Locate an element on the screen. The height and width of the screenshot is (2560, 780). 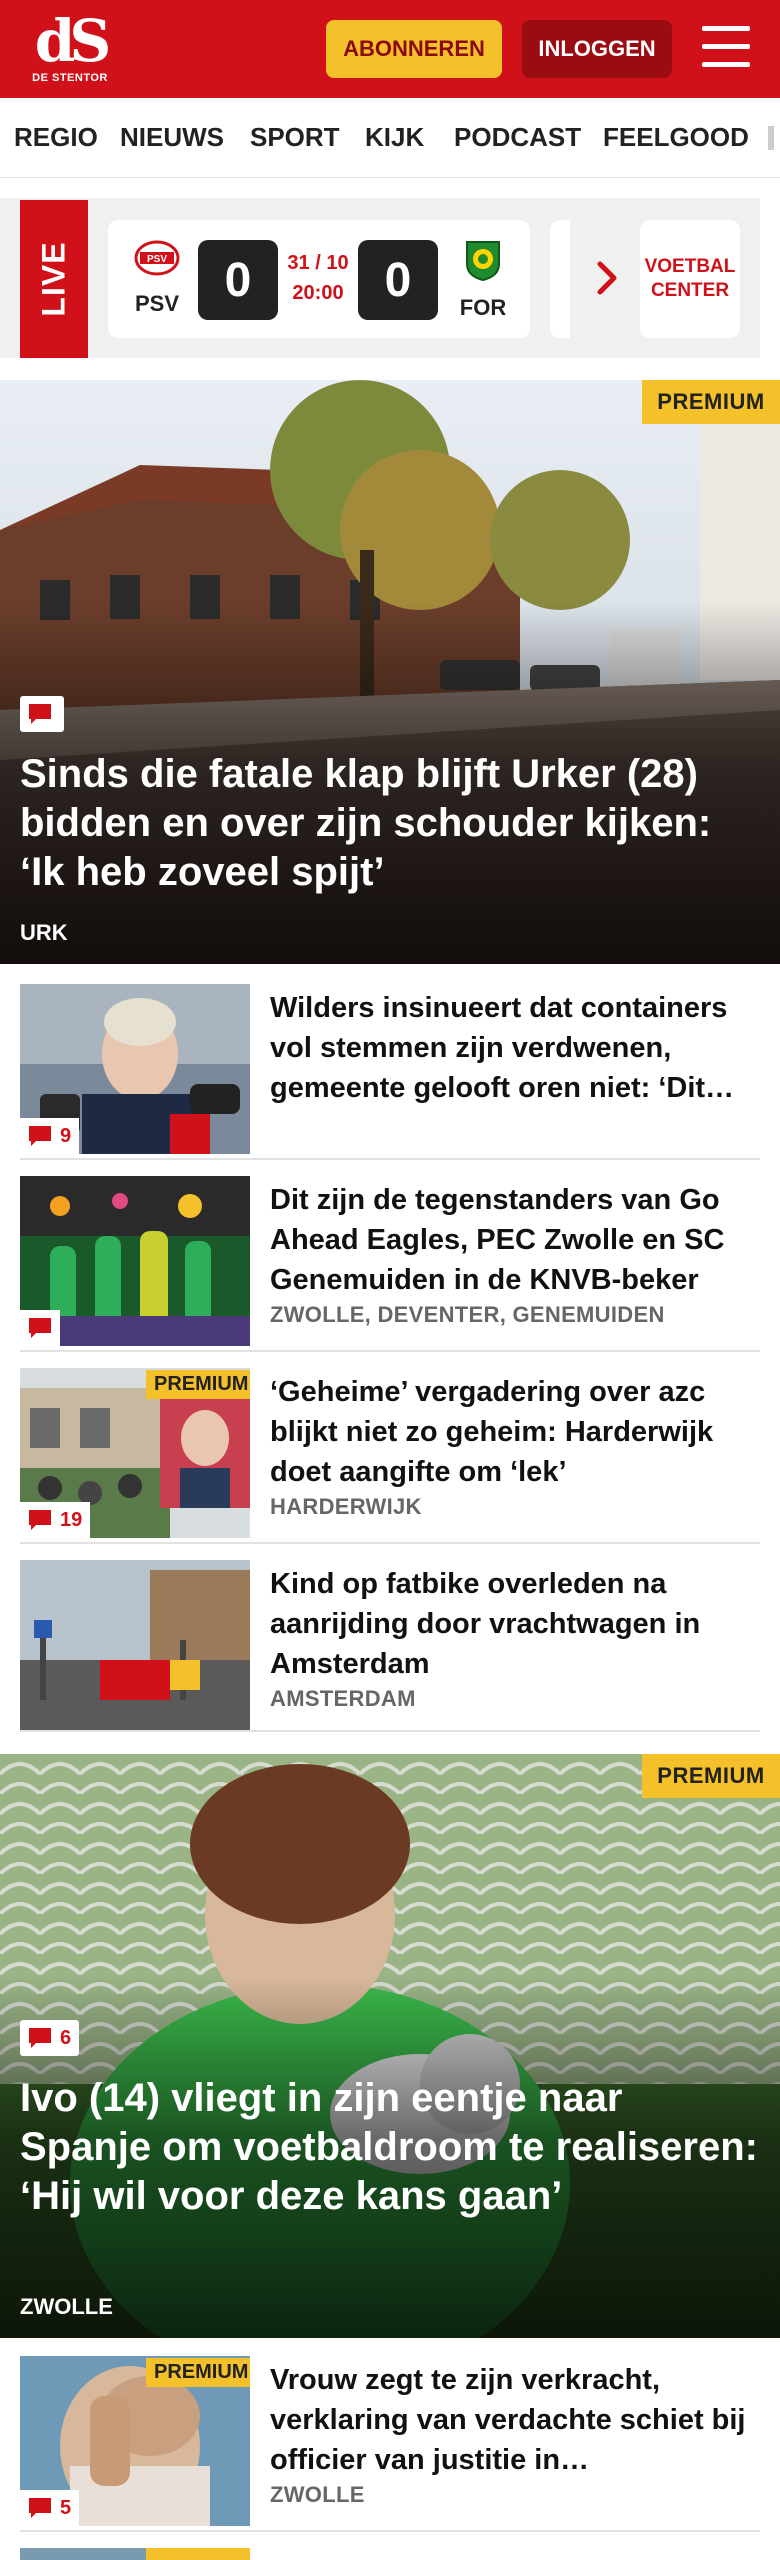
site-header: dS DE STENTOR ABONNEREN INLOGGEN is located at coordinates (390, 49).